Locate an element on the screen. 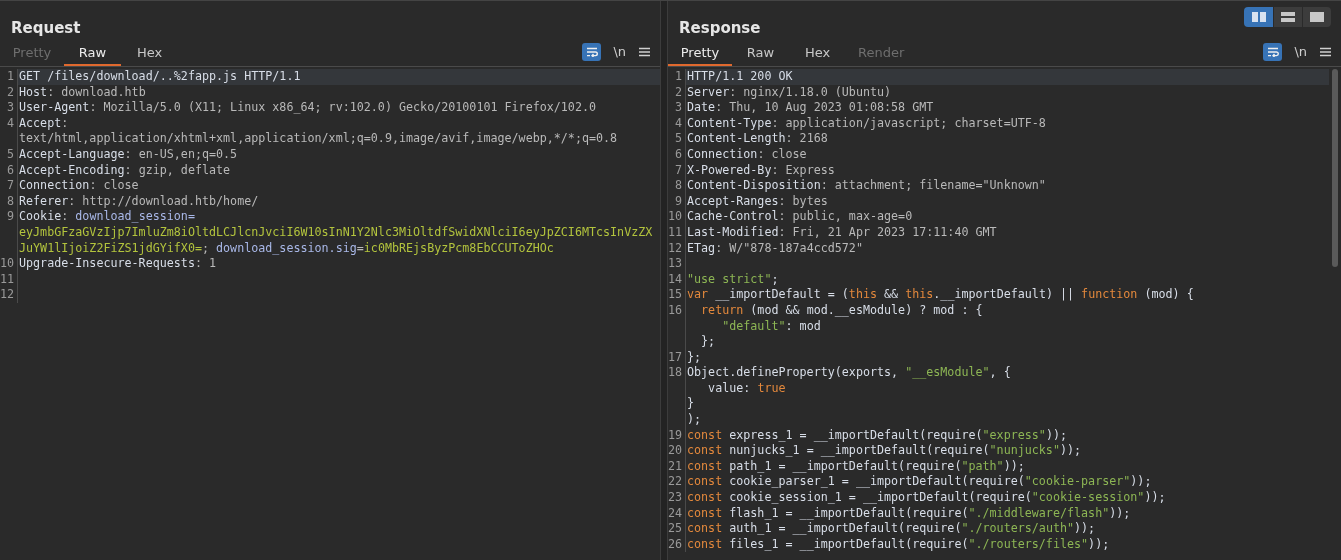  code-line: Accept-Language: en-US,en;q=0.5 is located at coordinates (128, 154).